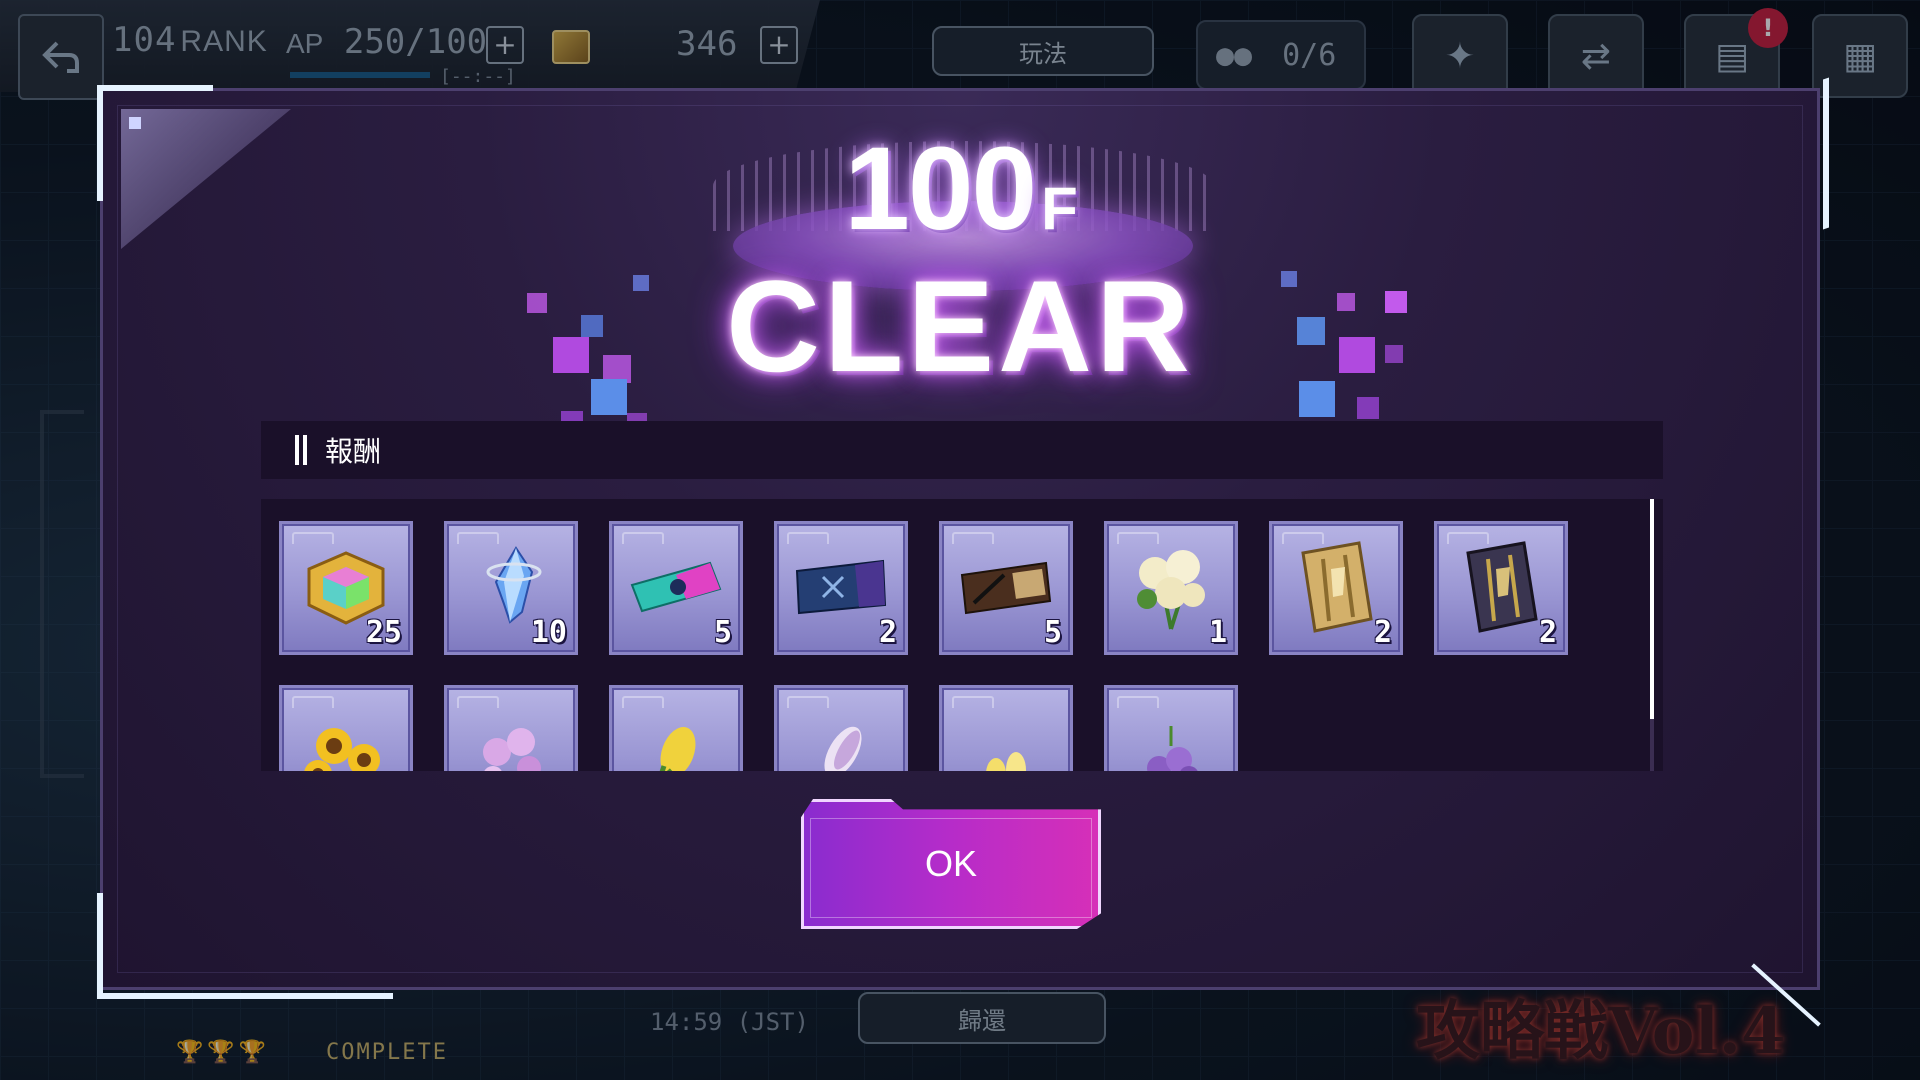 This screenshot has height=1080, width=1920. Describe the element at coordinates (245, 946) in the screenshot. I see `frame-corner-bottom-left` at that location.